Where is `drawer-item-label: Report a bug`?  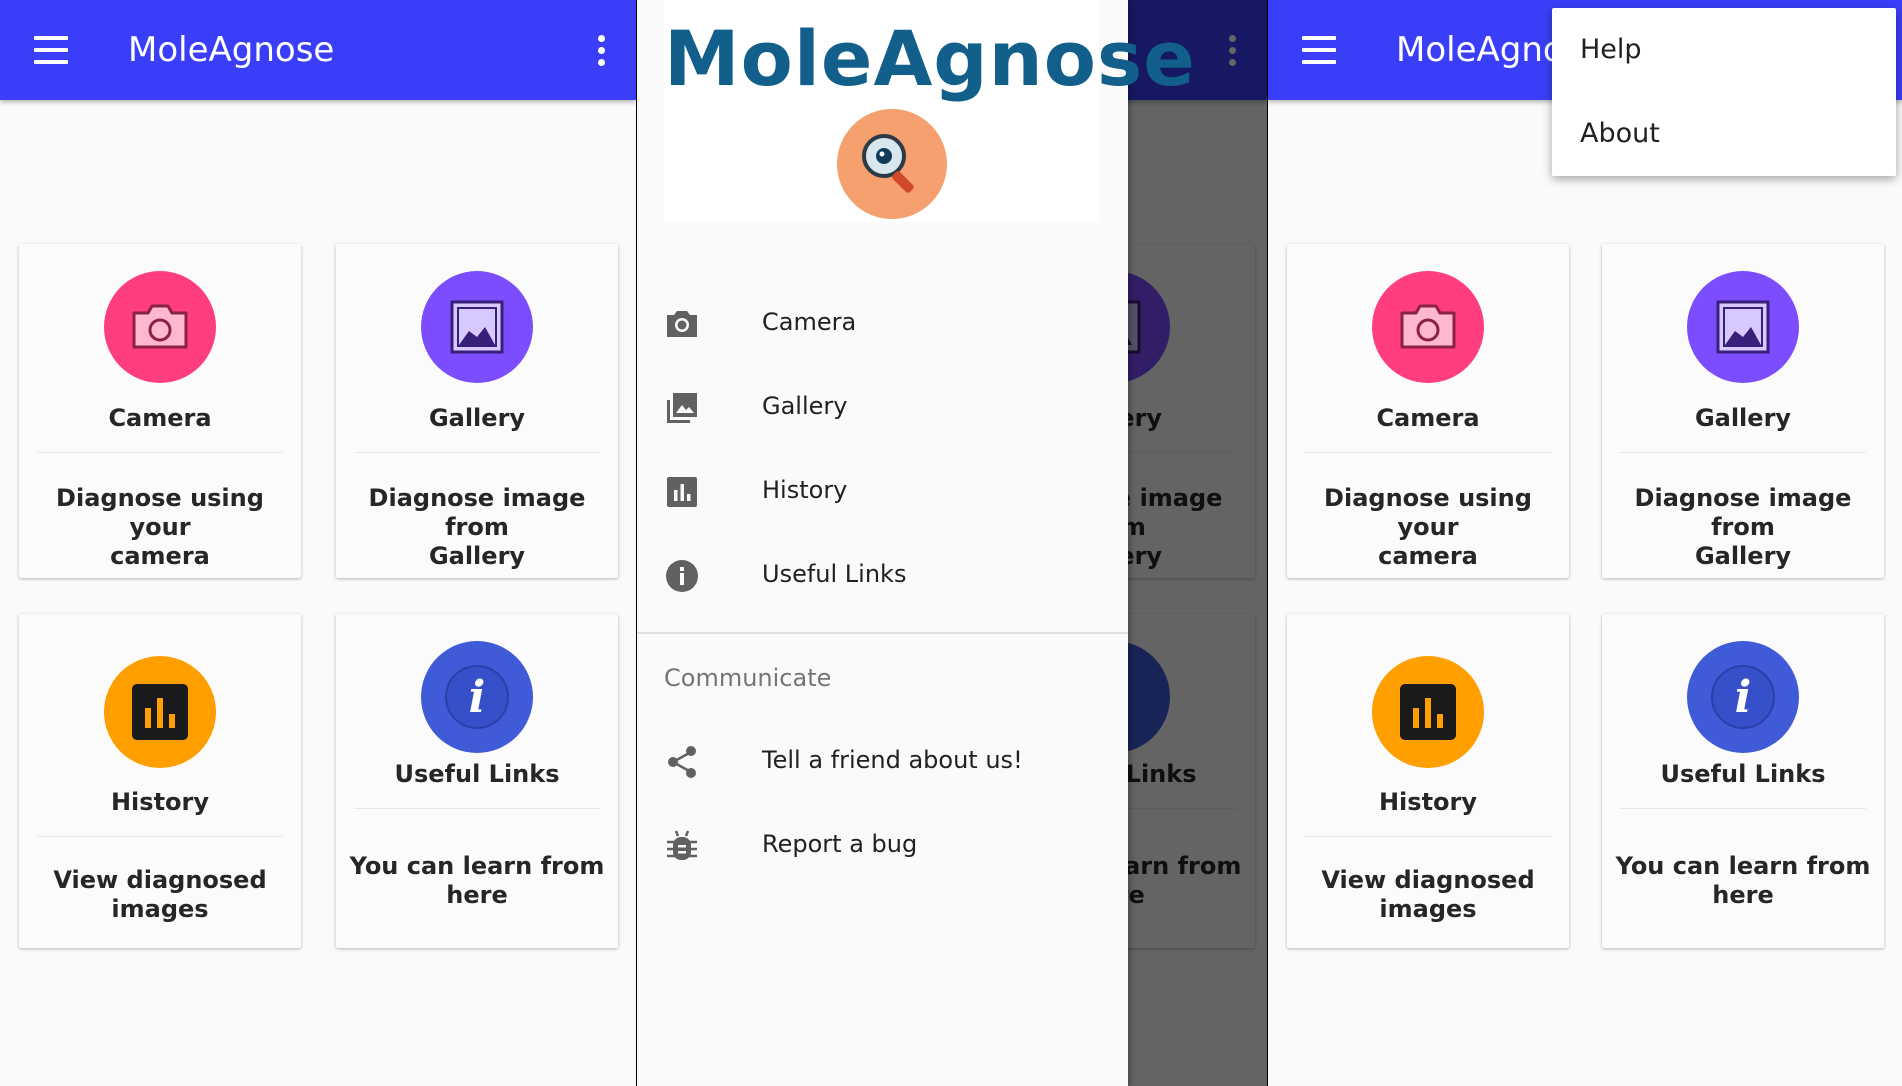
drawer-item-label: Report a bug is located at coordinates (840, 844).